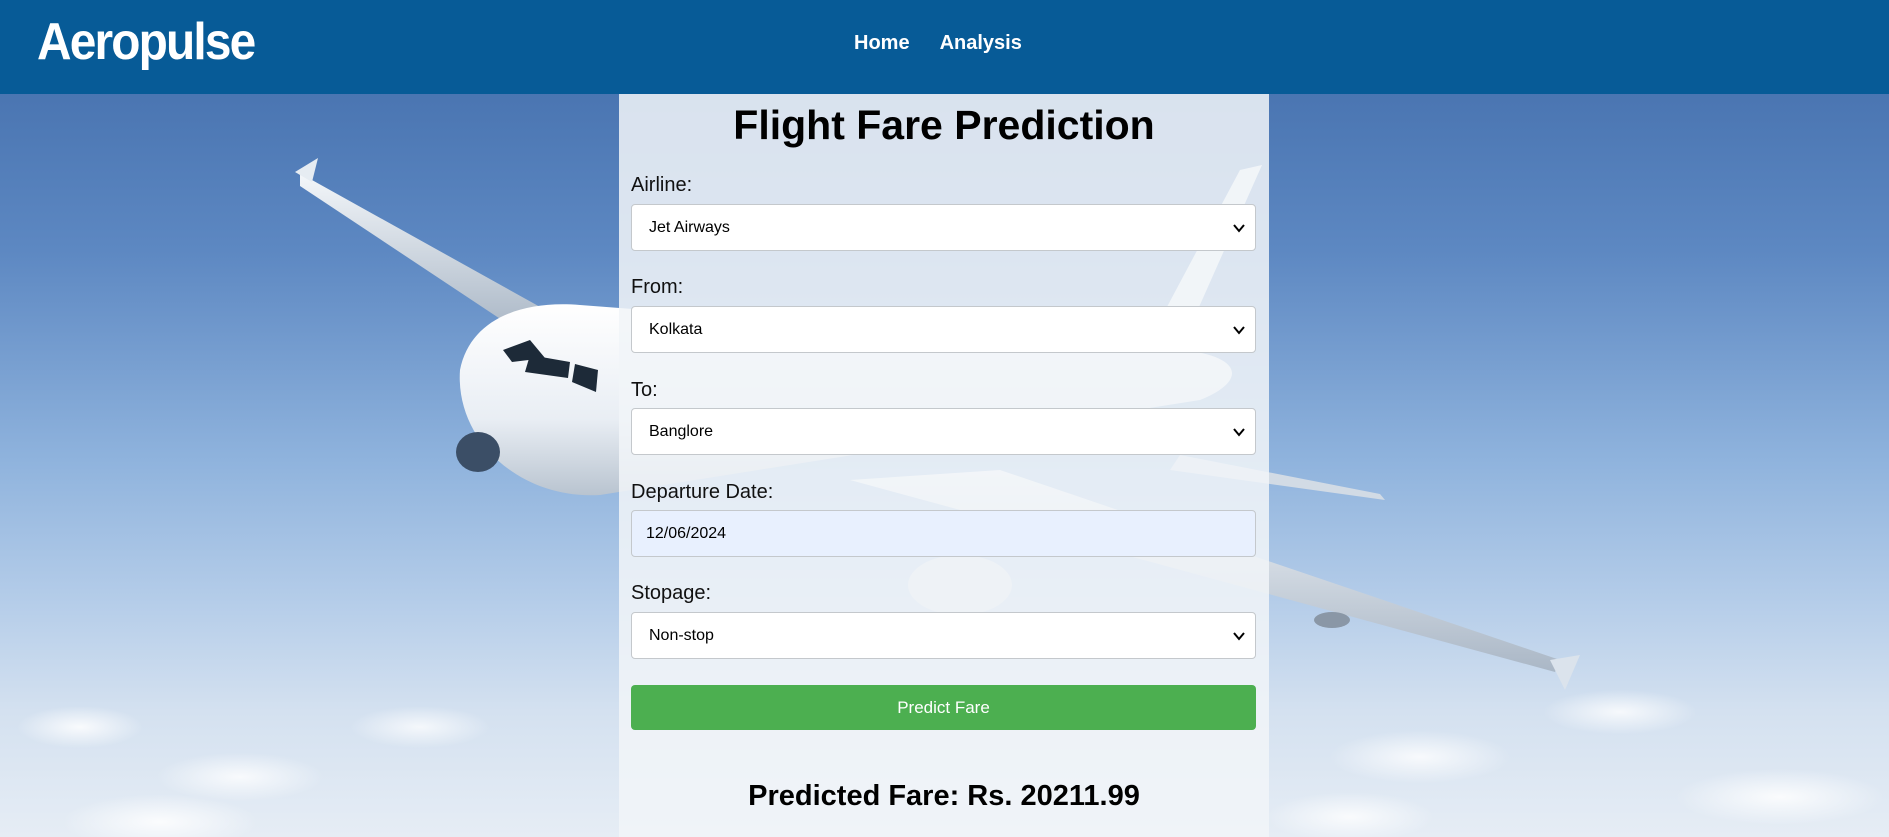 The width and height of the screenshot is (1889, 837). Describe the element at coordinates (689, 227) in the screenshot. I see `airline-select-value: Jet Airways` at that location.